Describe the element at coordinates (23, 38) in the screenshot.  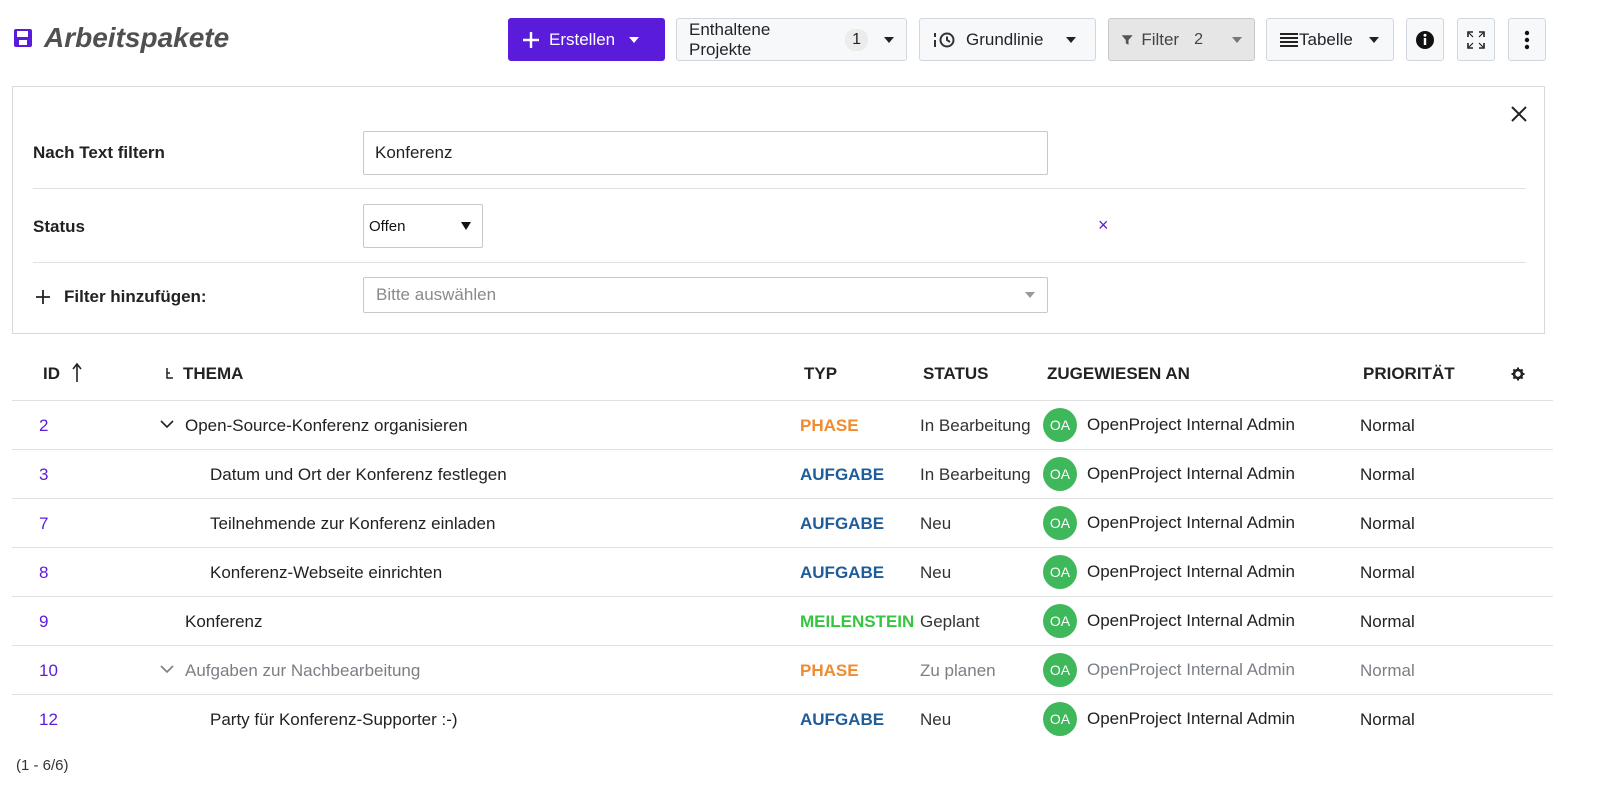
I see `save-icon` at that location.